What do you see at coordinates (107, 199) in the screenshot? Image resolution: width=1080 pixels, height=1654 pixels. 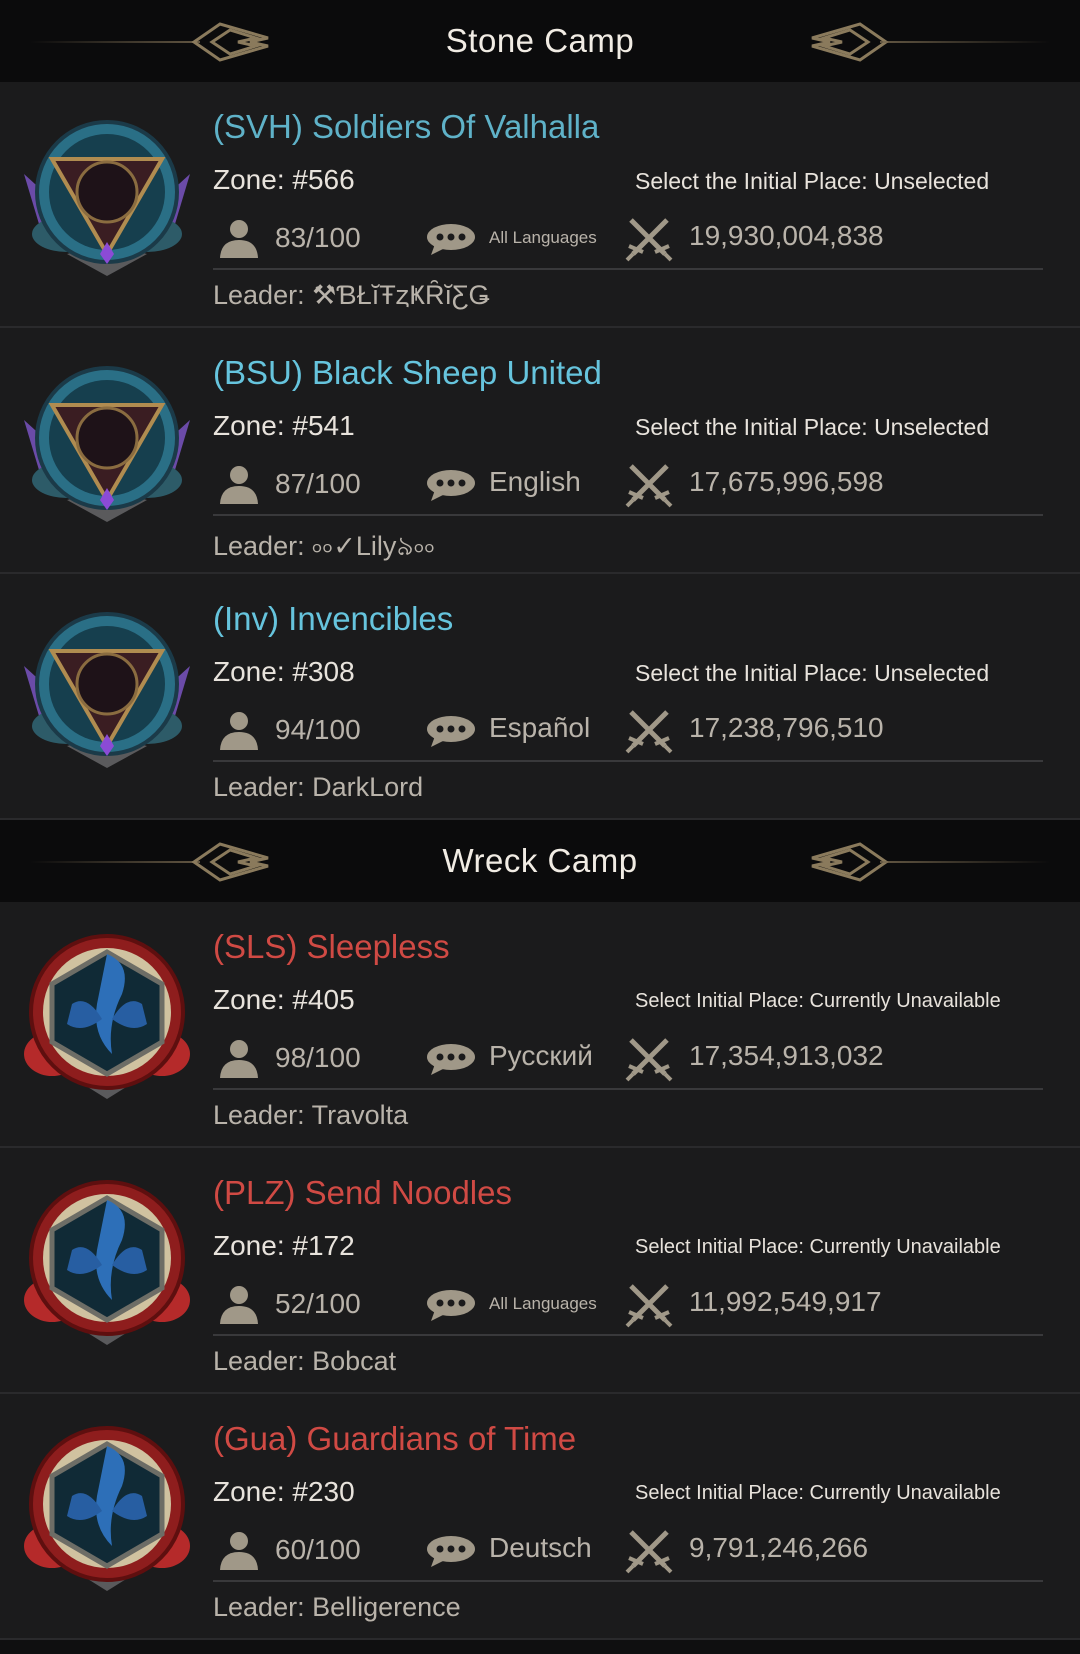 I see `dragonfly-emblem-icon` at bounding box center [107, 199].